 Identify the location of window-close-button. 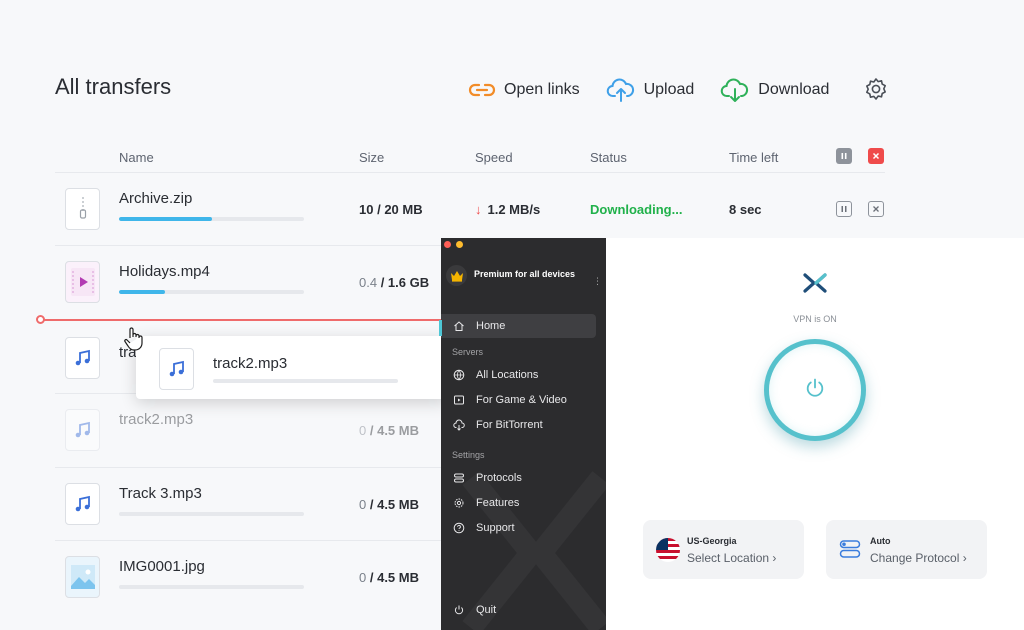
(447, 244).